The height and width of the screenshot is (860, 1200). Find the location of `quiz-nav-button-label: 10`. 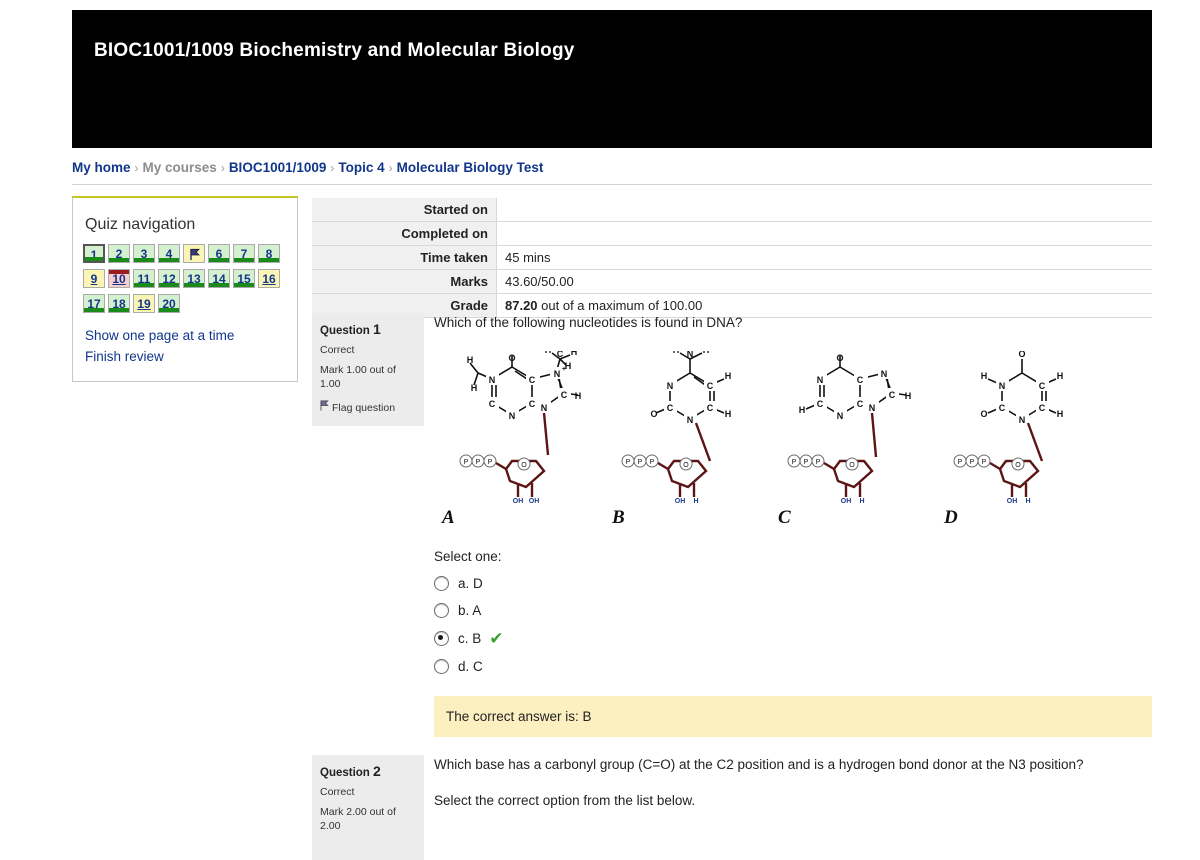

quiz-nav-button-label: 10 is located at coordinates (119, 279).